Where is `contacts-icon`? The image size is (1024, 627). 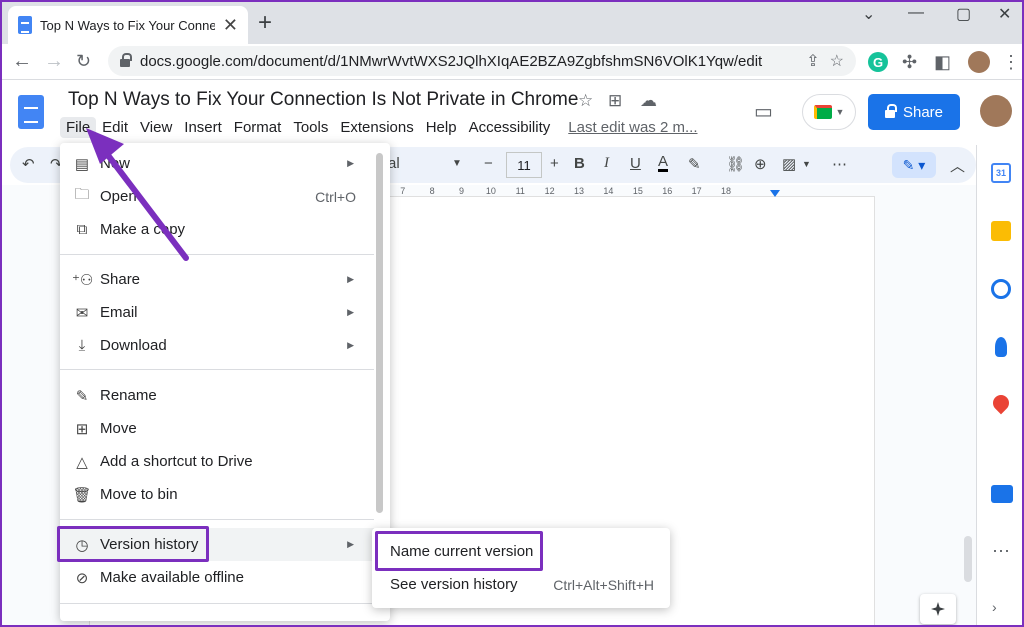
contacts-icon is located at coordinates (1001, 347).